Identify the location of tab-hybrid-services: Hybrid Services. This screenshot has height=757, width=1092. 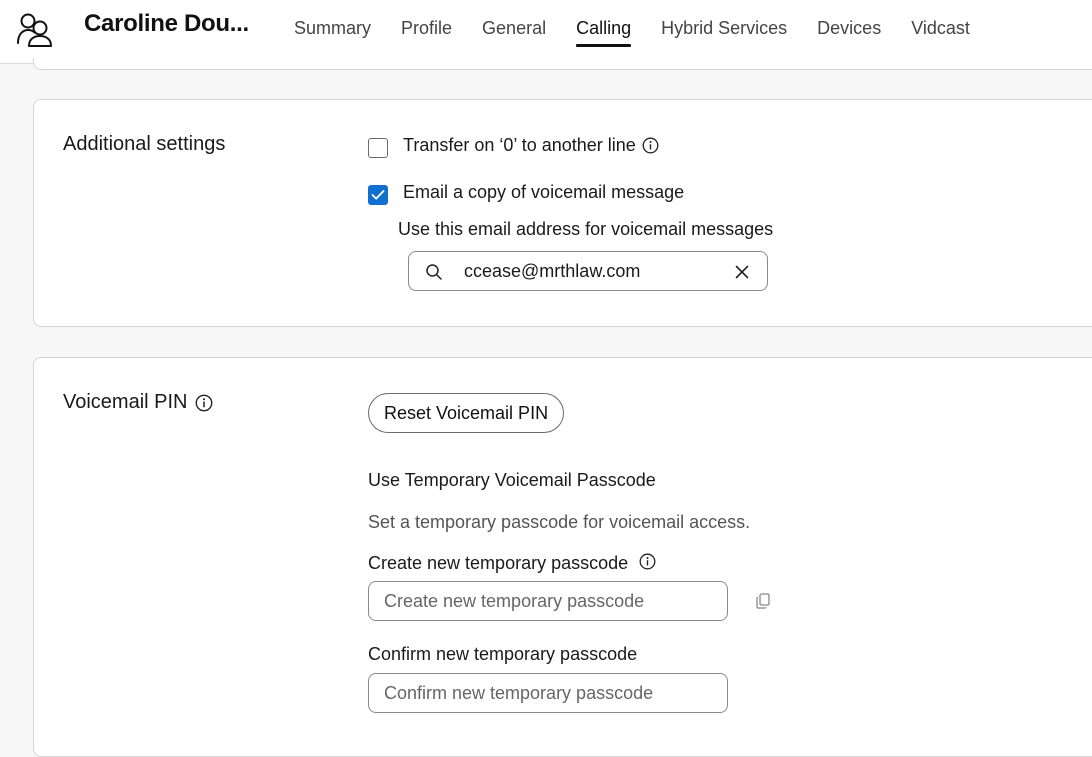
(724, 25).